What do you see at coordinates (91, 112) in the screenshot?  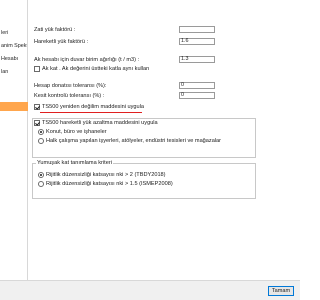 I see `red-highlight-underline` at bounding box center [91, 112].